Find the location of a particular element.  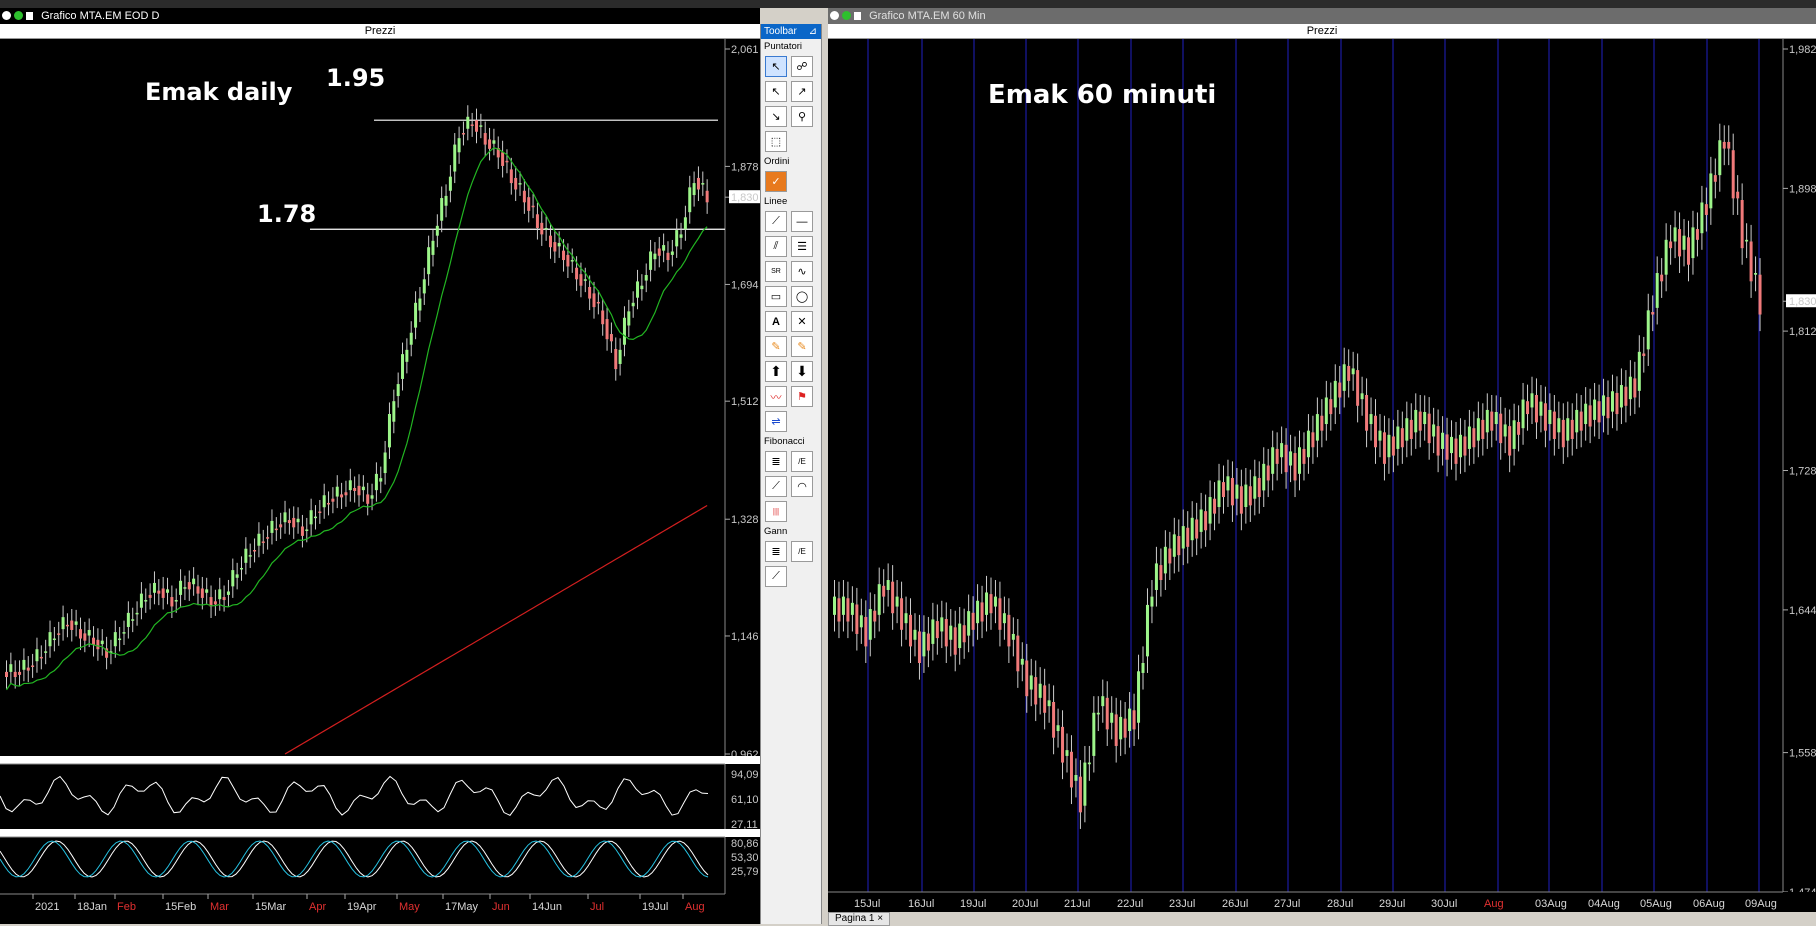

date-tick-label: May is located at coordinates (409, 907).